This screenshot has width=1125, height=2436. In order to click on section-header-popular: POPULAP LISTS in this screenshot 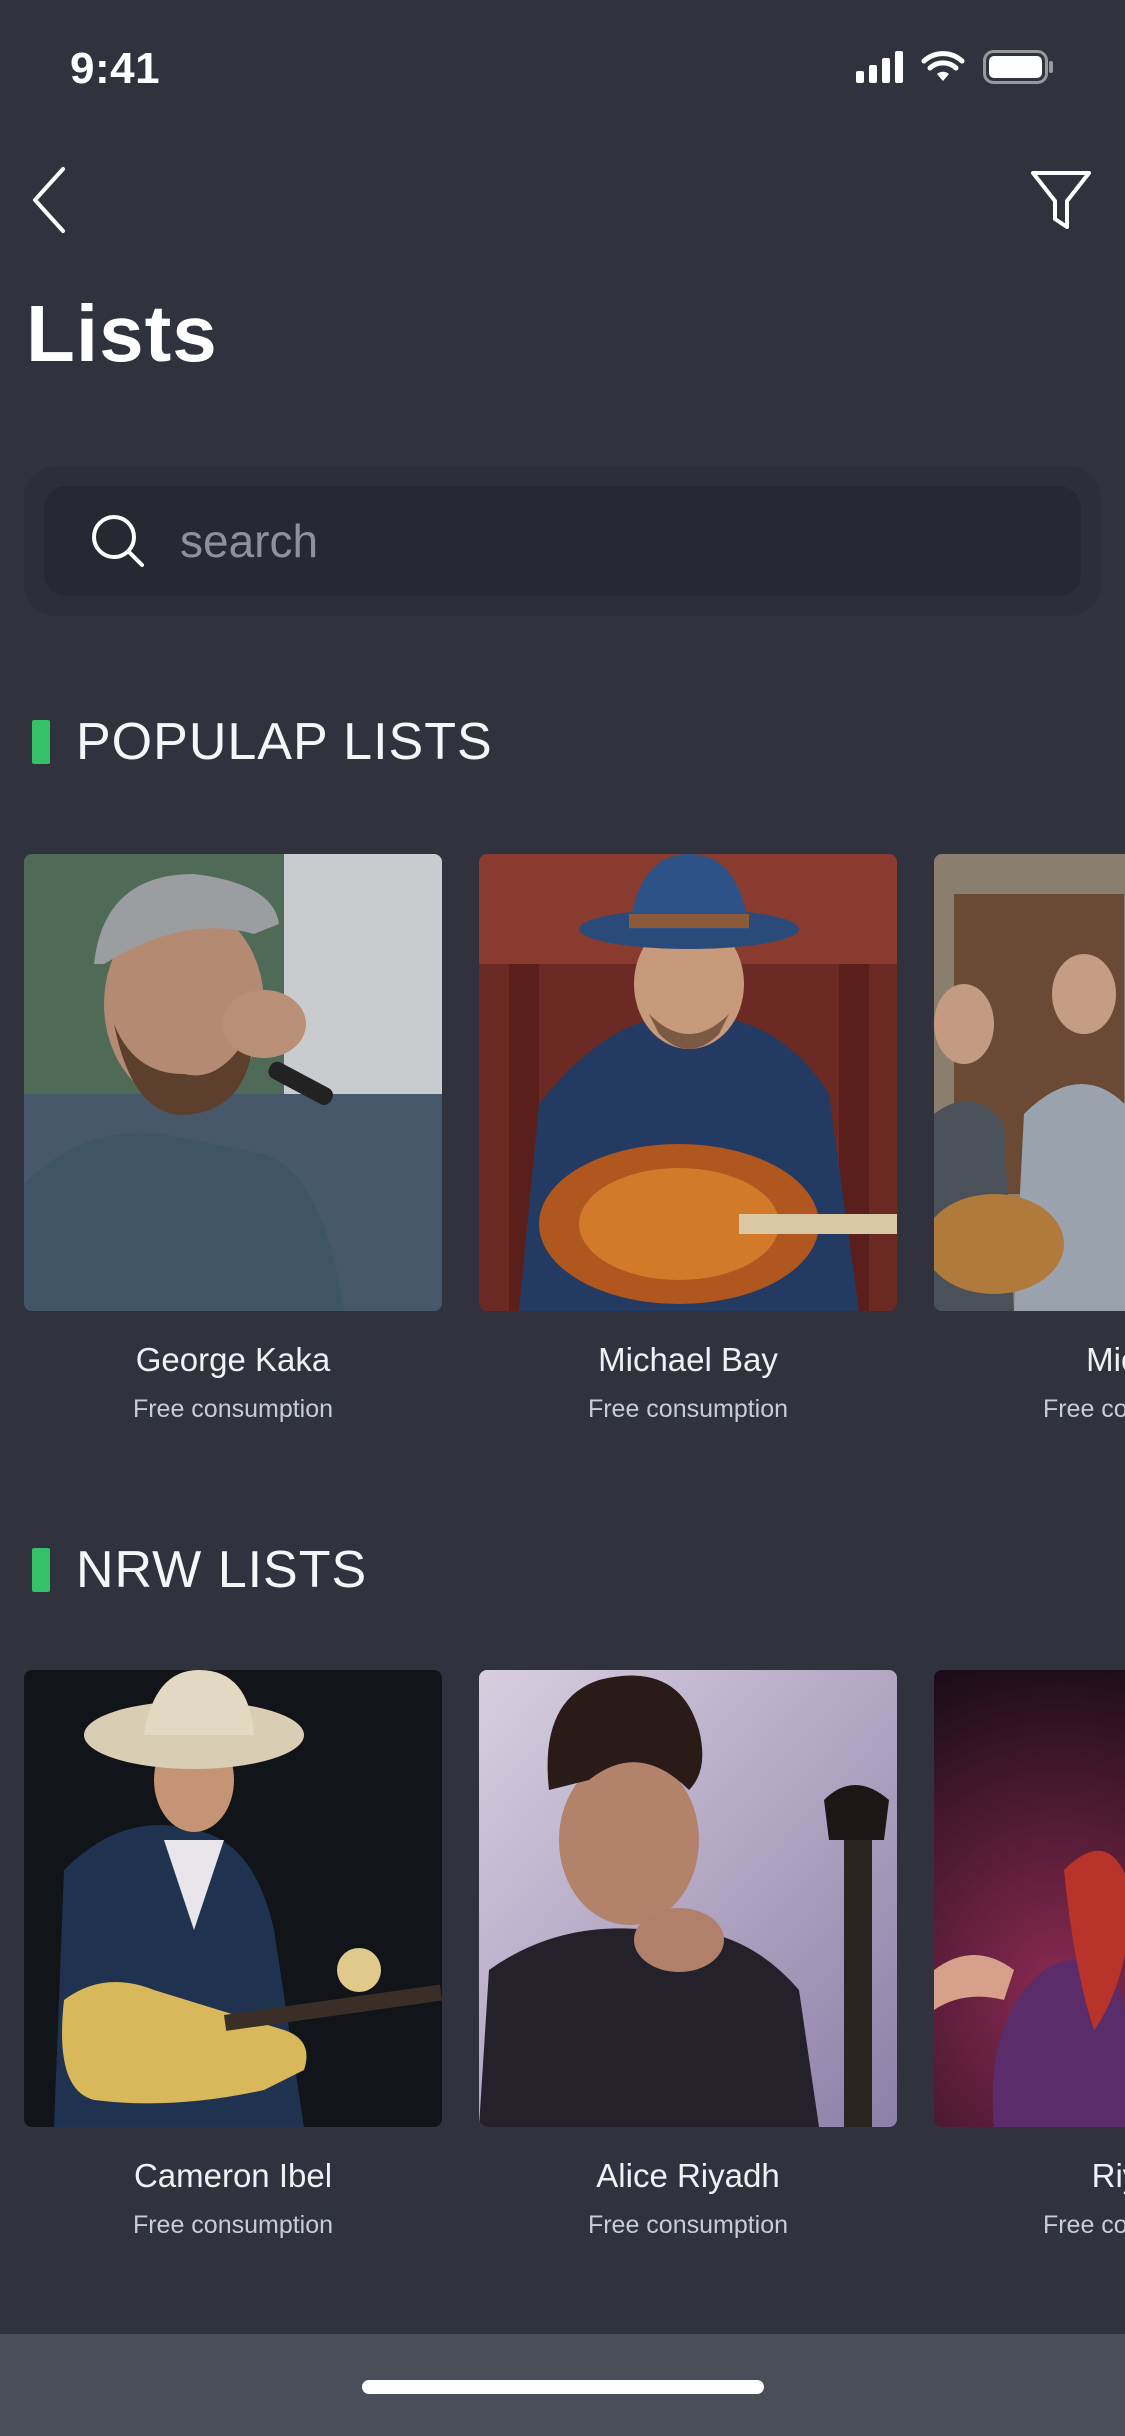, I will do `click(262, 742)`.